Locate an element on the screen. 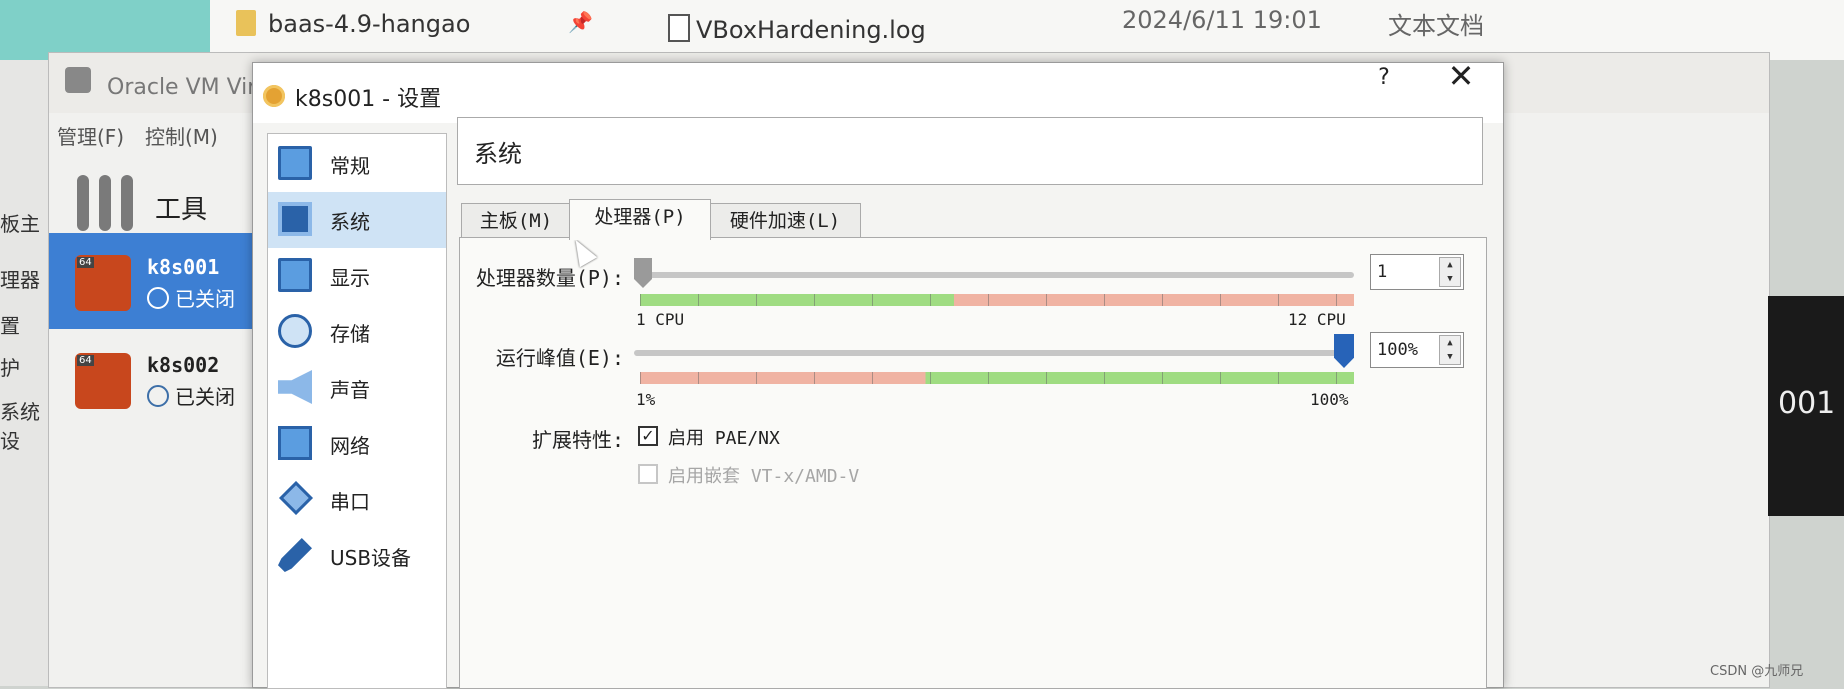  edge-label: 置 is located at coordinates (10, 326).